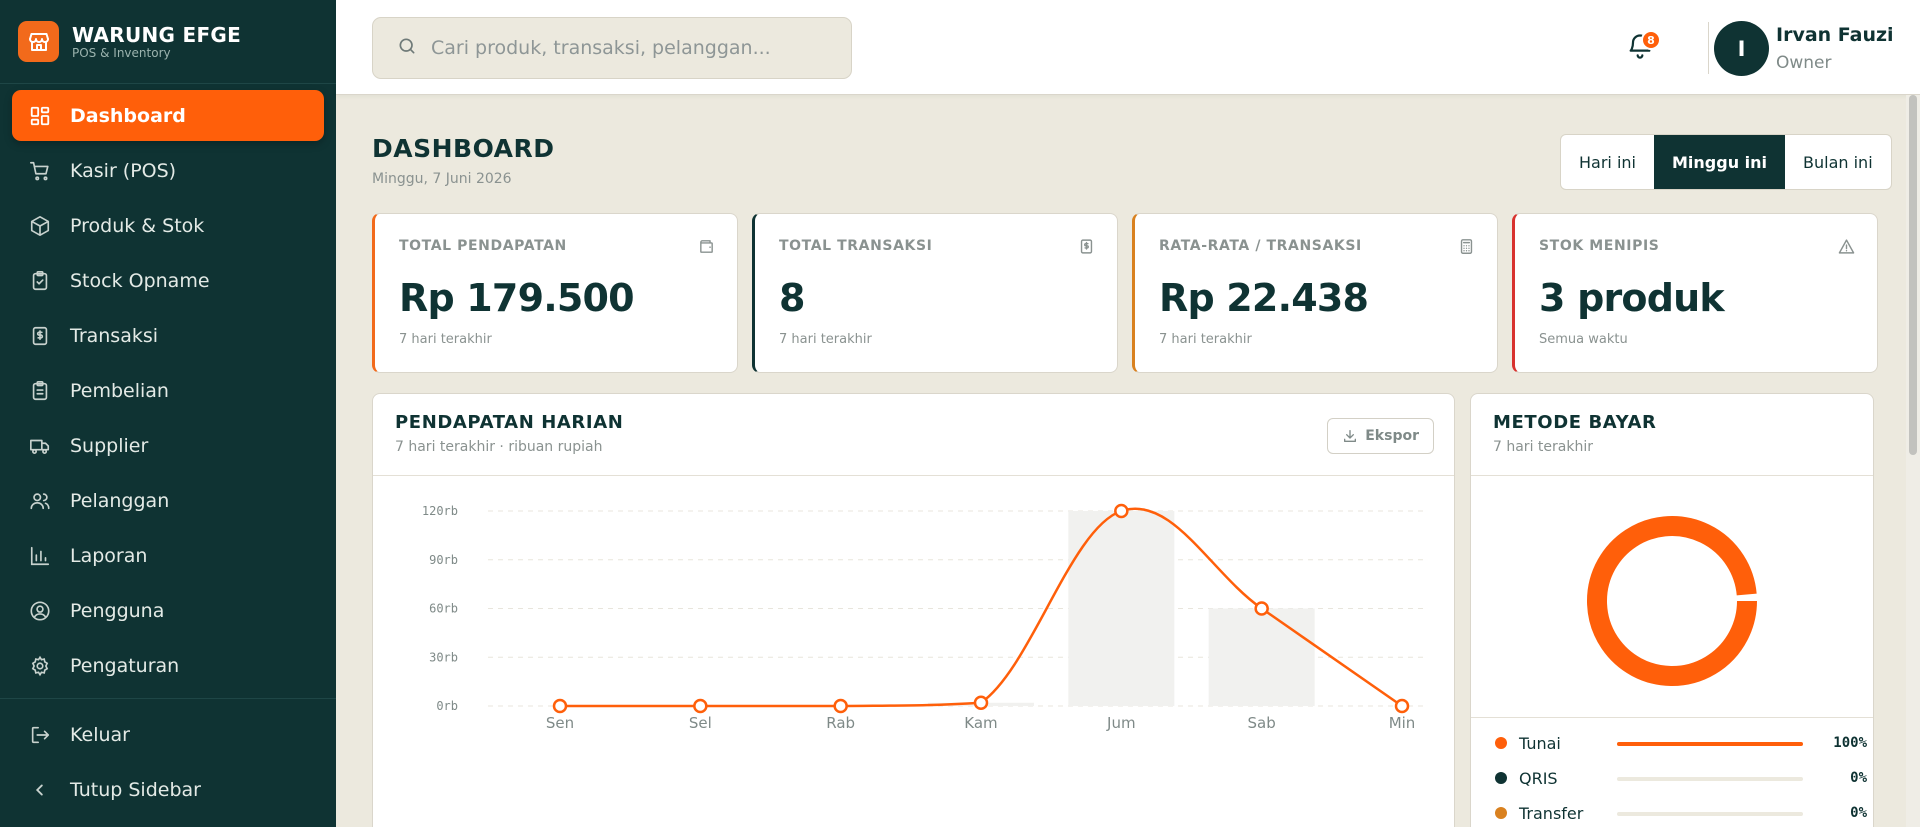 The image size is (1920, 827). What do you see at coordinates (140, 280) in the screenshot?
I see `sidebar-item-label: Stock Opname` at bounding box center [140, 280].